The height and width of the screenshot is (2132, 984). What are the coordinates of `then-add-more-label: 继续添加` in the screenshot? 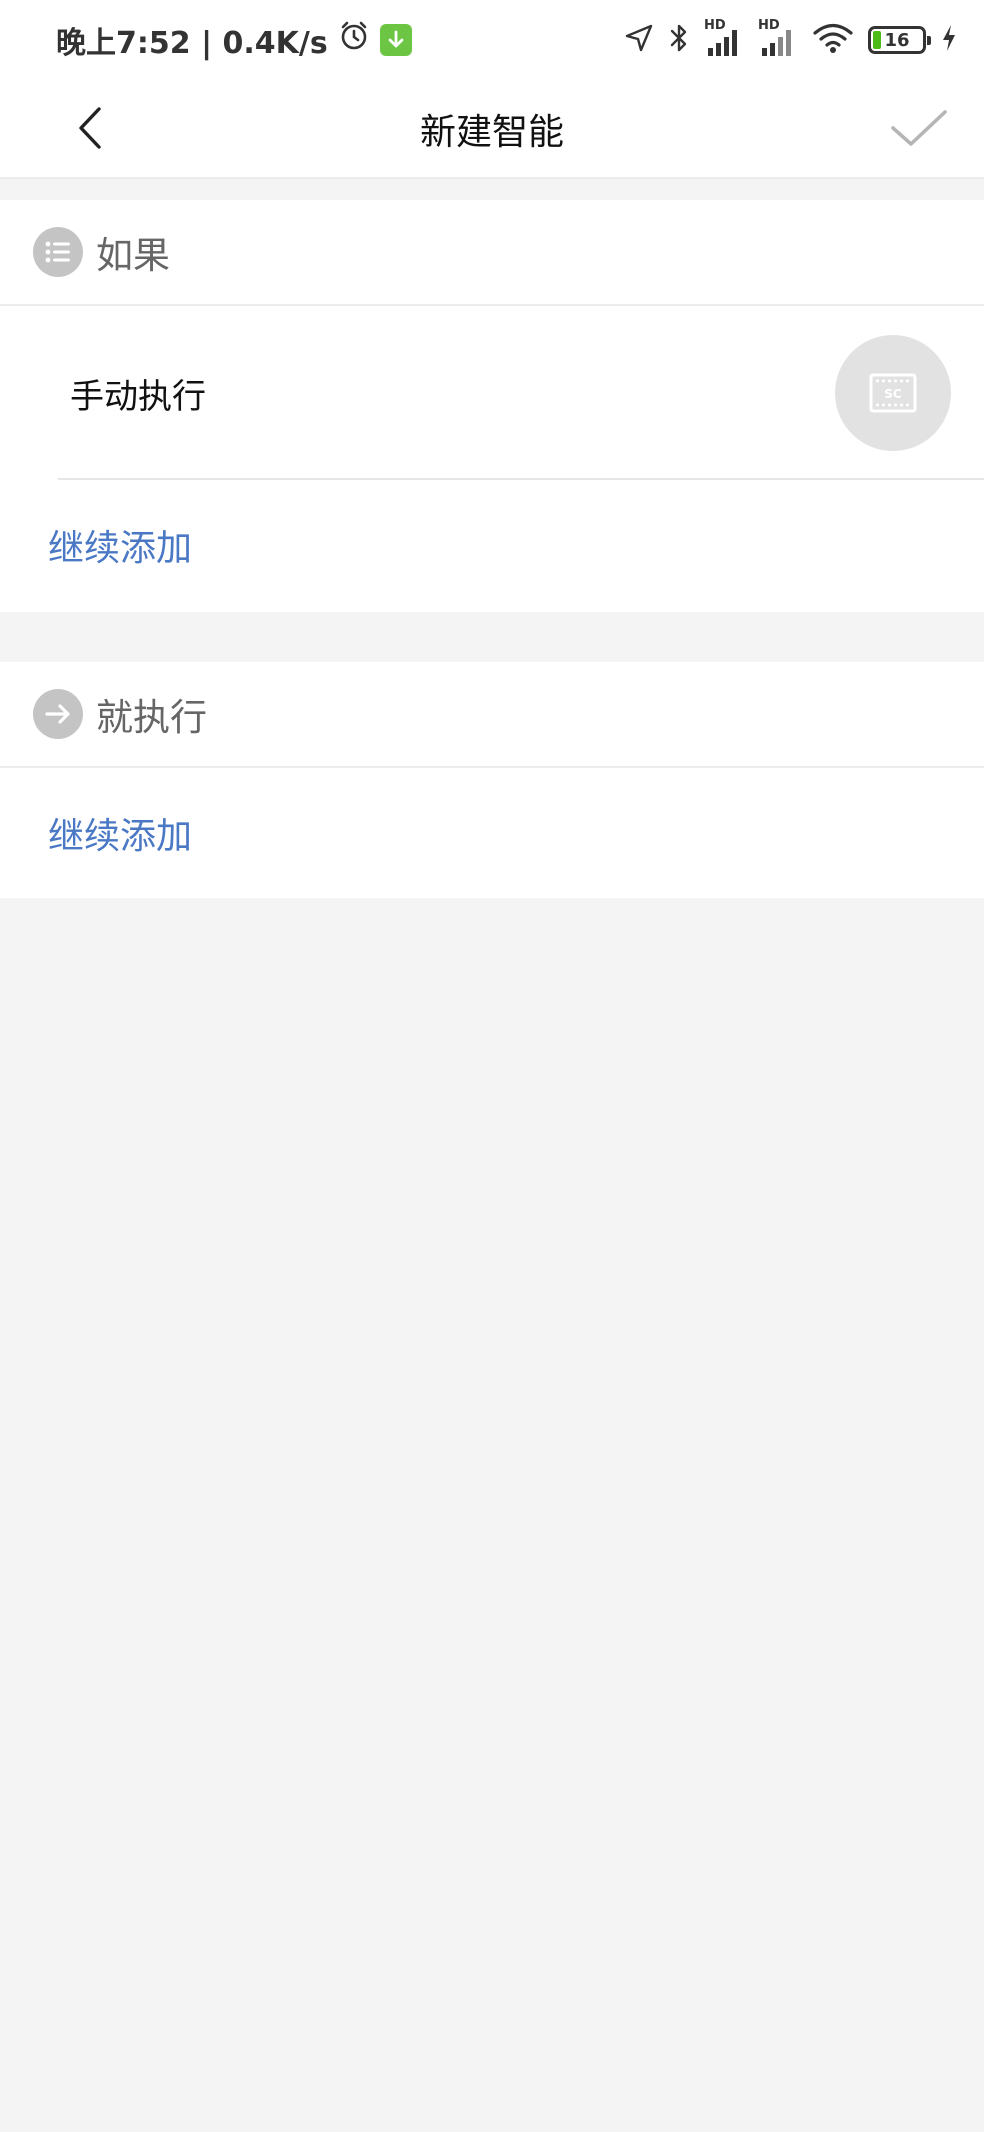 It's located at (120, 836).